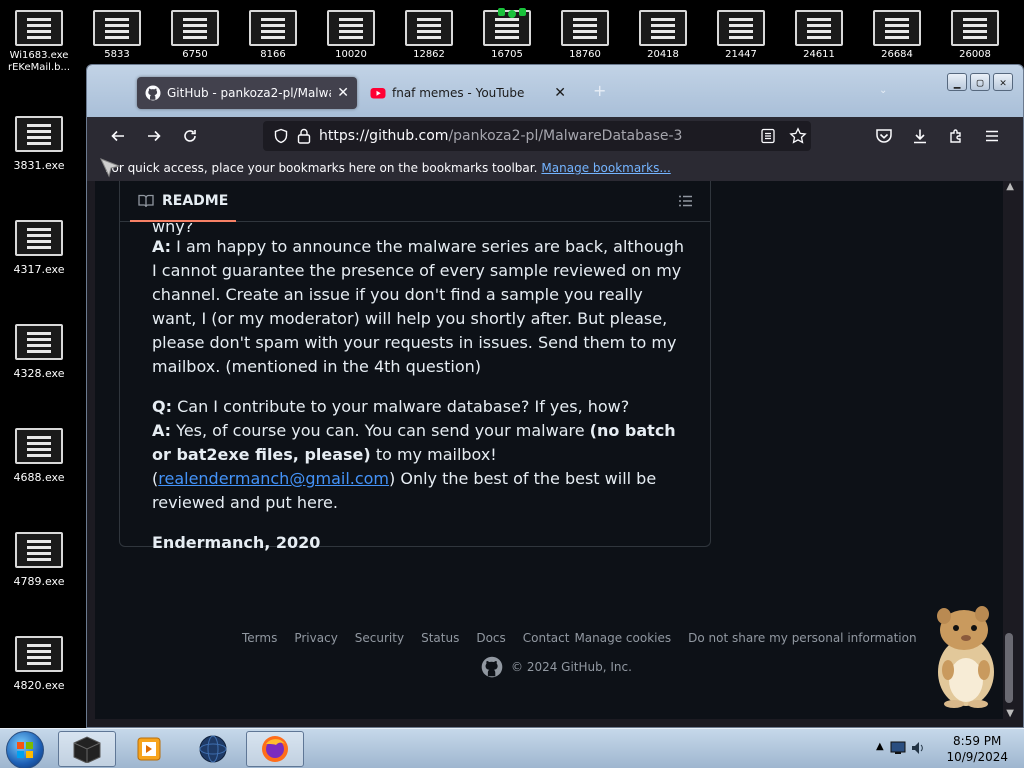  I want to click on answer-label: A:, so click(162, 430).